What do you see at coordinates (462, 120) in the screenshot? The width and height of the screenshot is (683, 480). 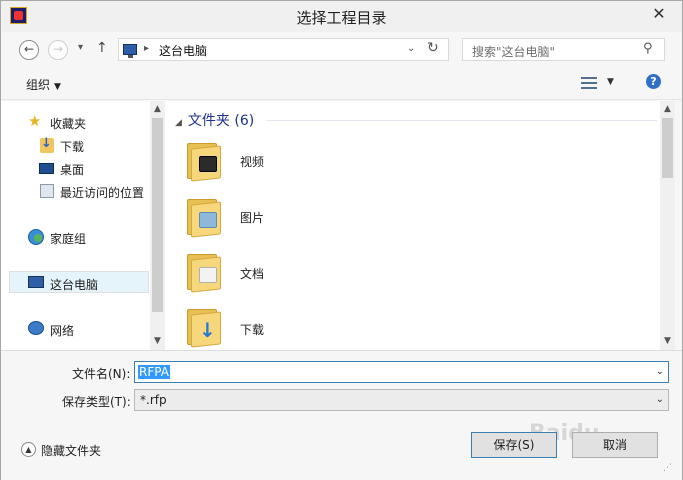 I see `group-divider` at bounding box center [462, 120].